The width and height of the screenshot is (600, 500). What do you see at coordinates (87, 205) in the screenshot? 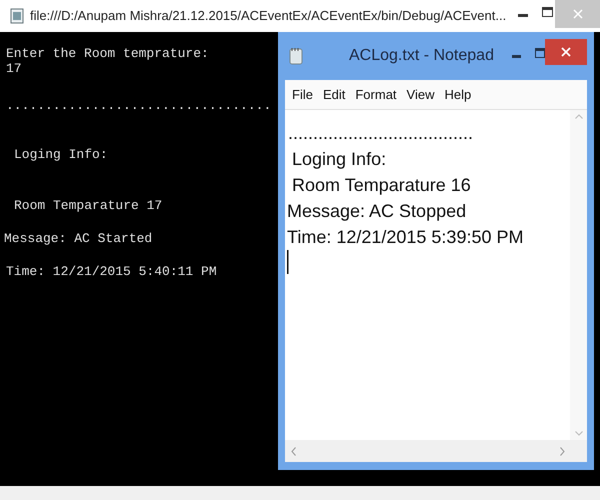
I see `console-text: Room Temparature 17` at bounding box center [87, 205].